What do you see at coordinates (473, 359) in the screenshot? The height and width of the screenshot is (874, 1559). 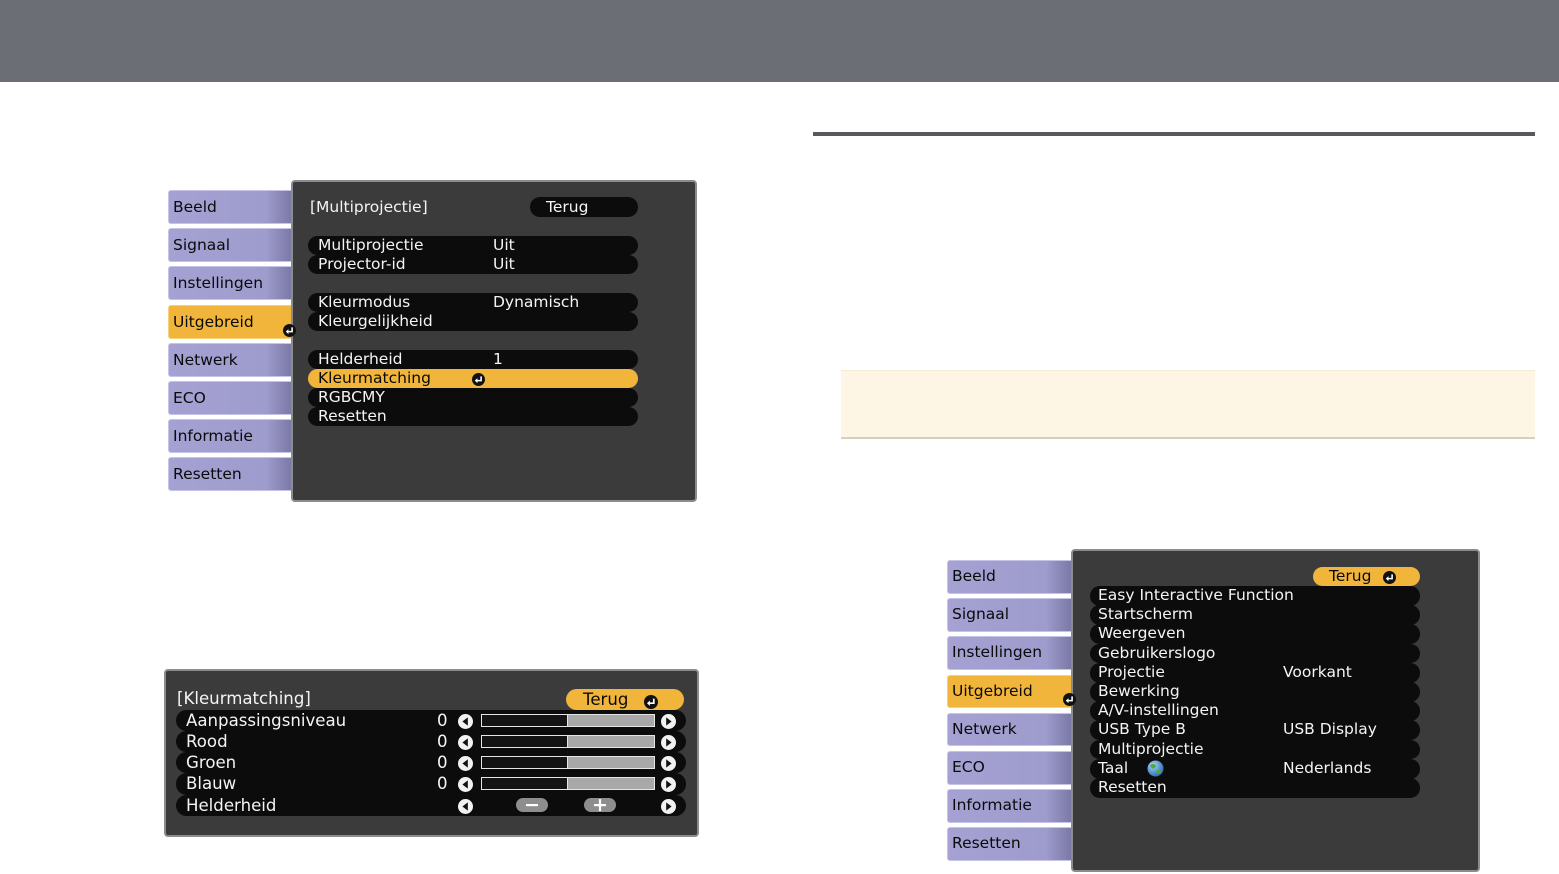 I see `menu-row-helderheid: Helderheid 1` at bounding box center [473, 359].